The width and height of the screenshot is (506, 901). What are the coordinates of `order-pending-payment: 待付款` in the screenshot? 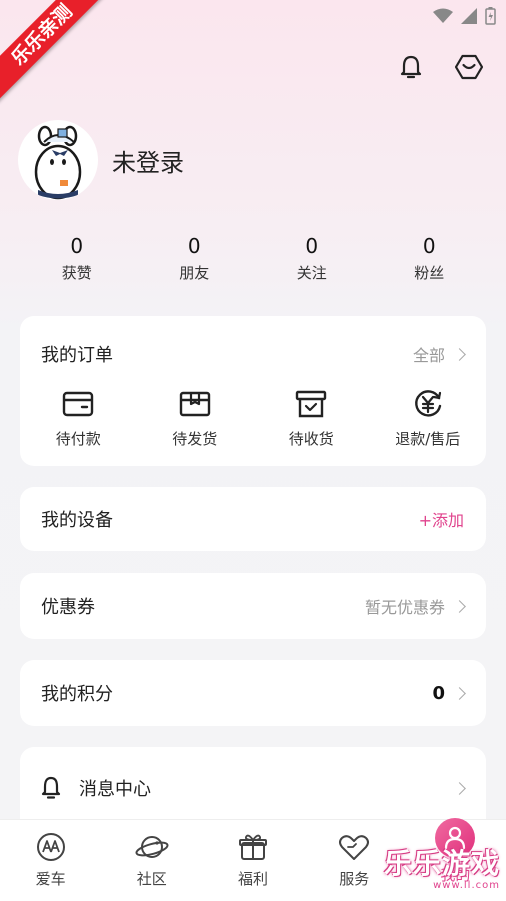 It's located at (78, 418).